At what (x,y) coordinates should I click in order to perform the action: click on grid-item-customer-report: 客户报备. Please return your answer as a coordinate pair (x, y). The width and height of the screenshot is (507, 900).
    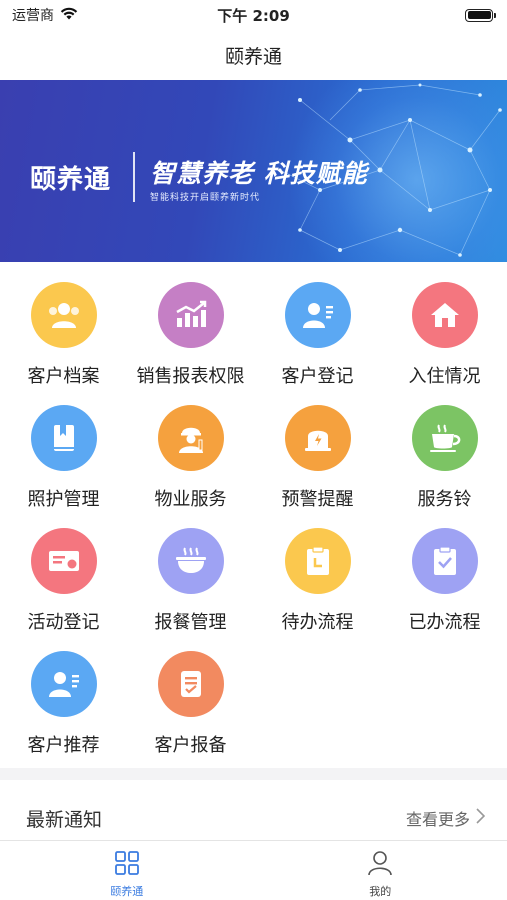
    Looking at the image, I should click on (190, 700).